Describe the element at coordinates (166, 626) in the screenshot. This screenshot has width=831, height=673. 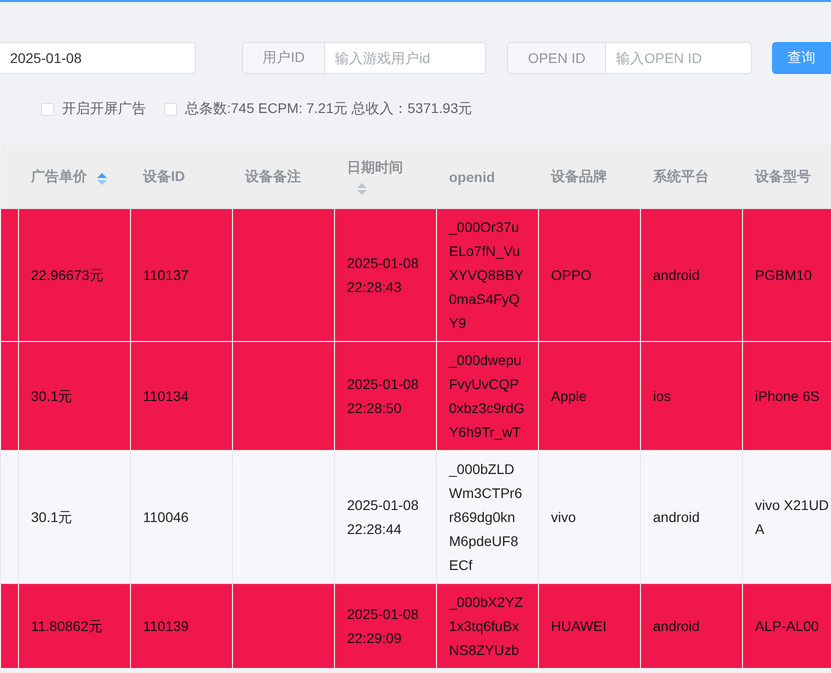
I see `table-cell-text: 110139` at that location.